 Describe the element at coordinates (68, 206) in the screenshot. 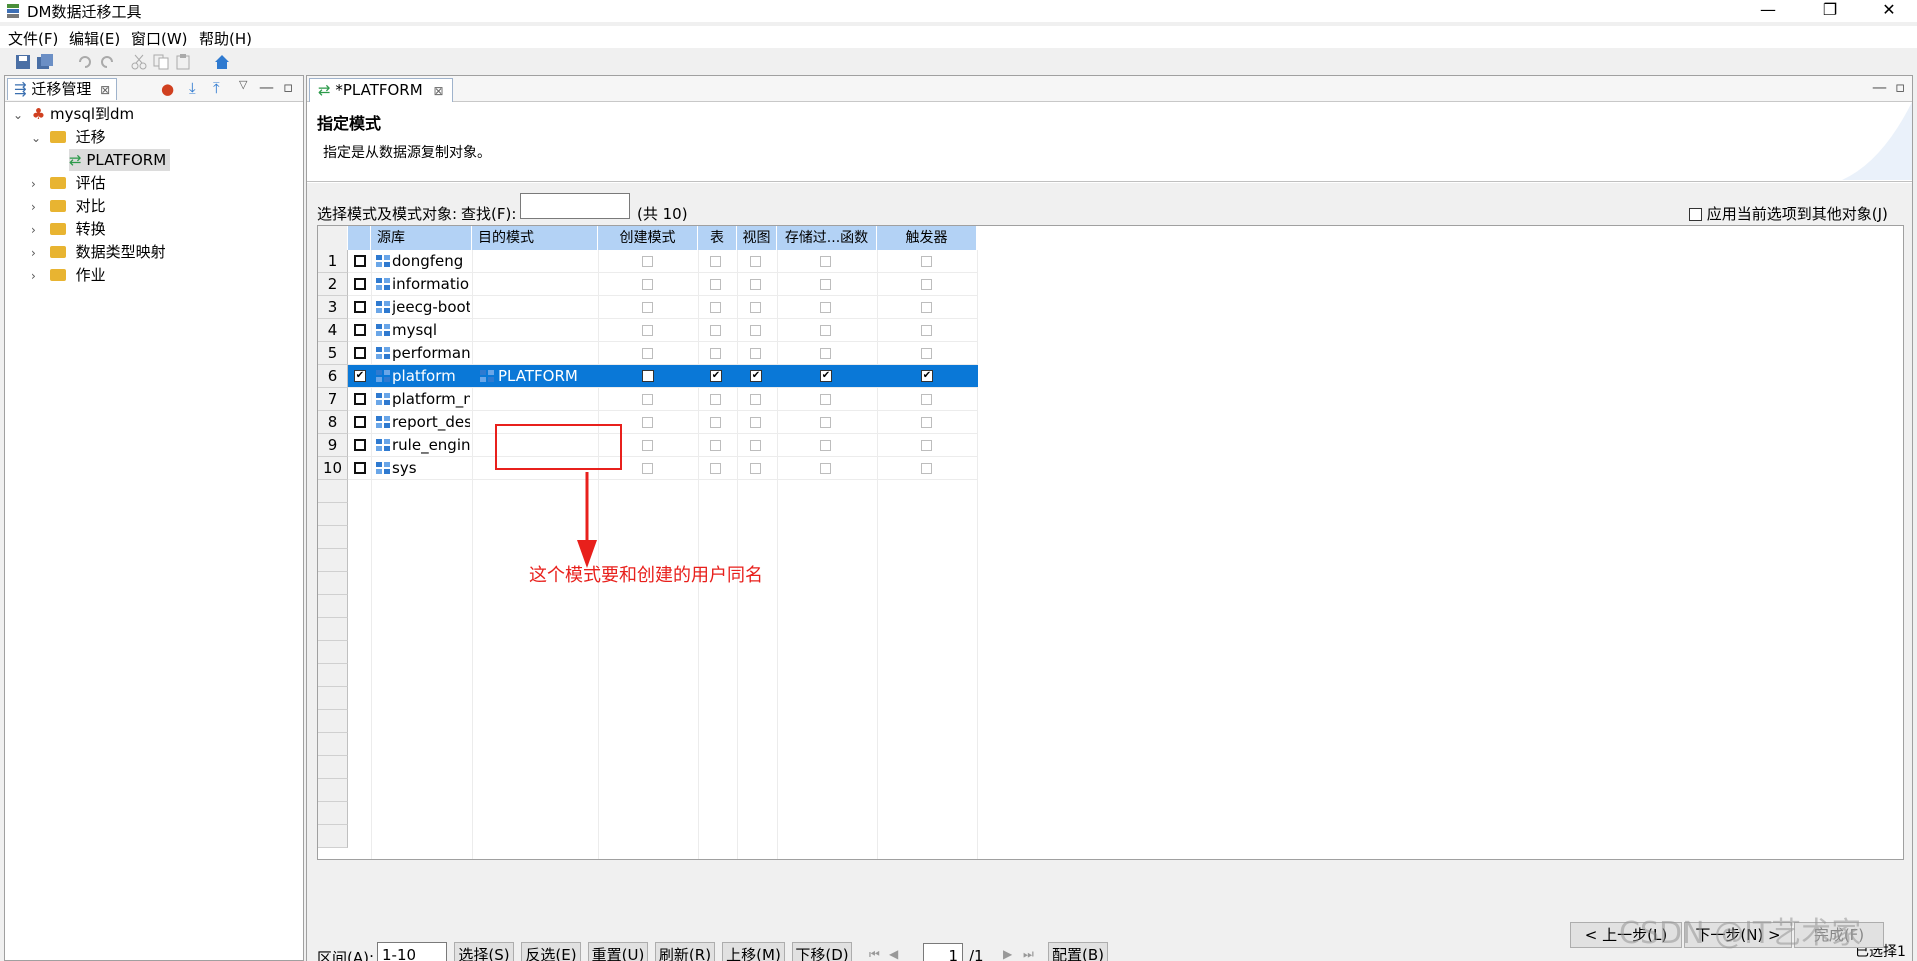

I see `tree-item-compare: › 对比` at that location.